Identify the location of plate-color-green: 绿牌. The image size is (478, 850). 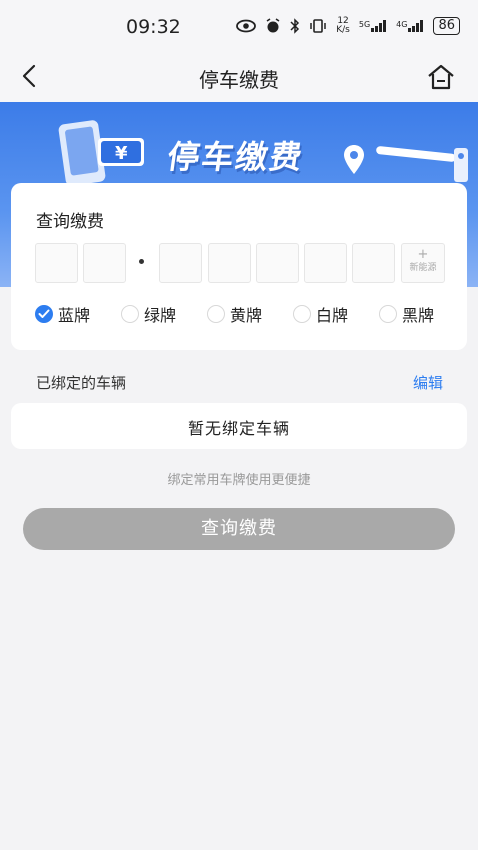
(148, 314).